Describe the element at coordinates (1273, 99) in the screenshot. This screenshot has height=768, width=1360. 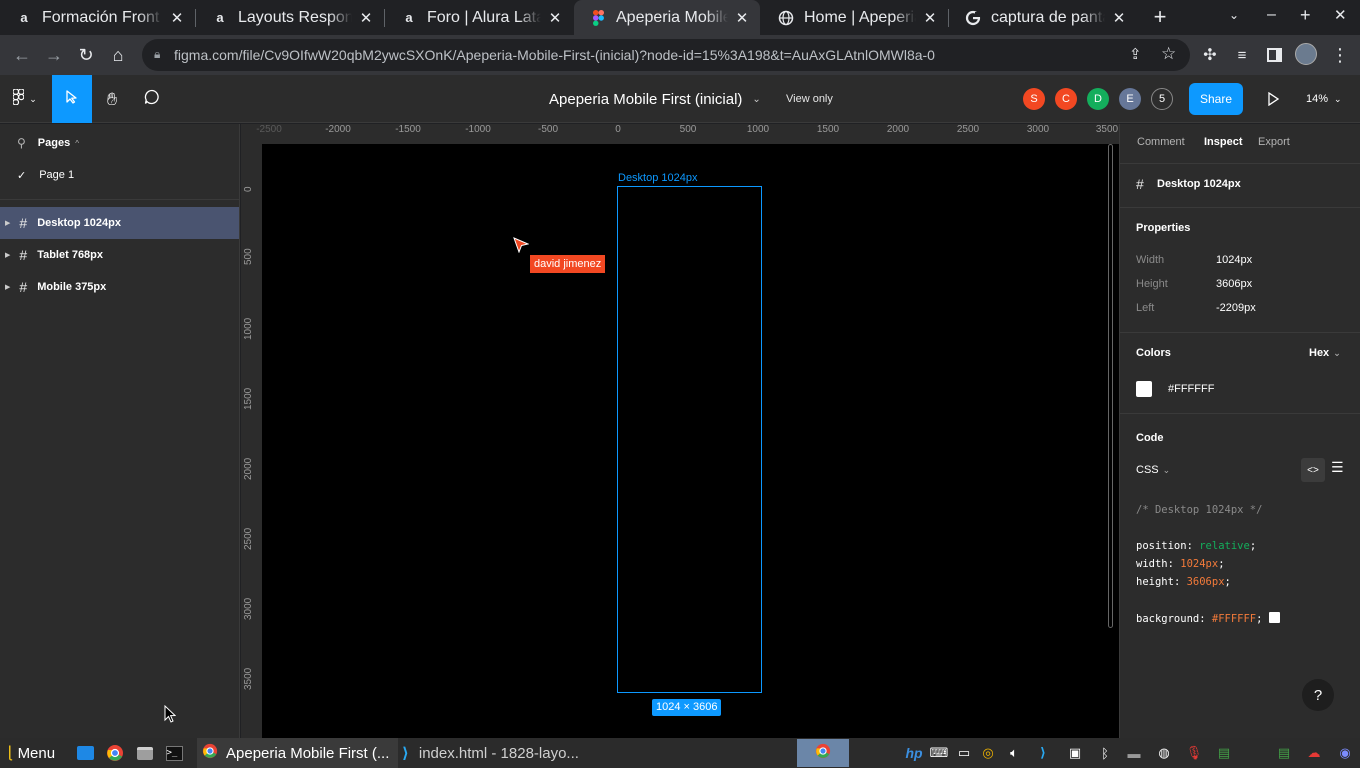
I see `present-play-icon` at that location.